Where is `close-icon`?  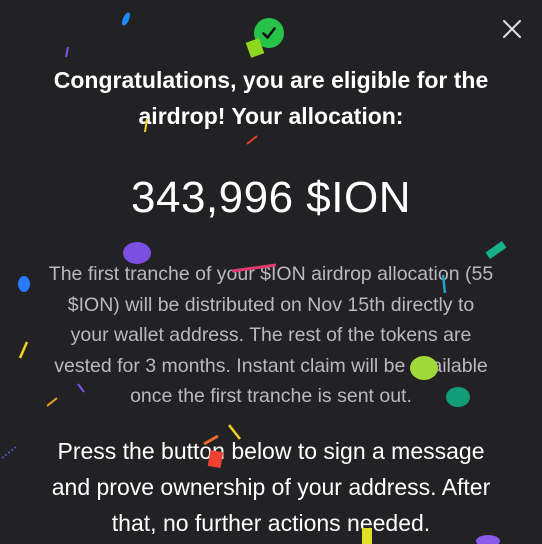
close-icon is located at coordinates (512, 29).